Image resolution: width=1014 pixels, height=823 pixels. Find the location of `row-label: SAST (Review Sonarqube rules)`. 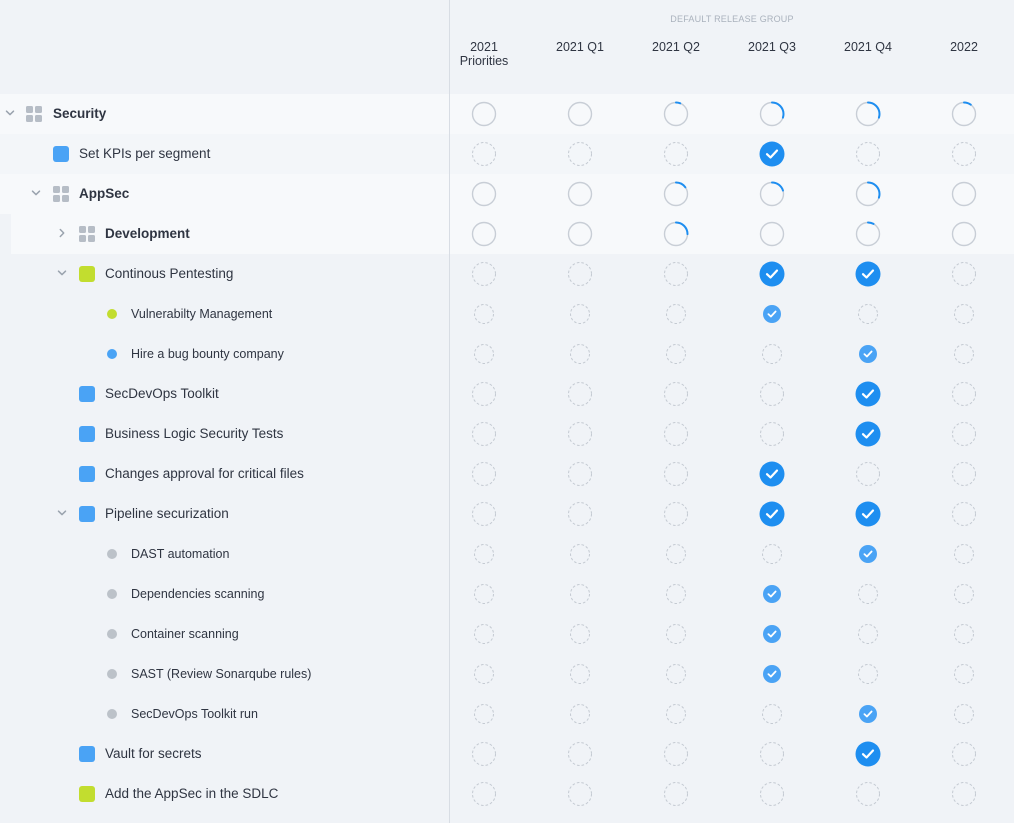

row-label: SAST (Review Sonarqube rules) is located at coordinates (221, 674).